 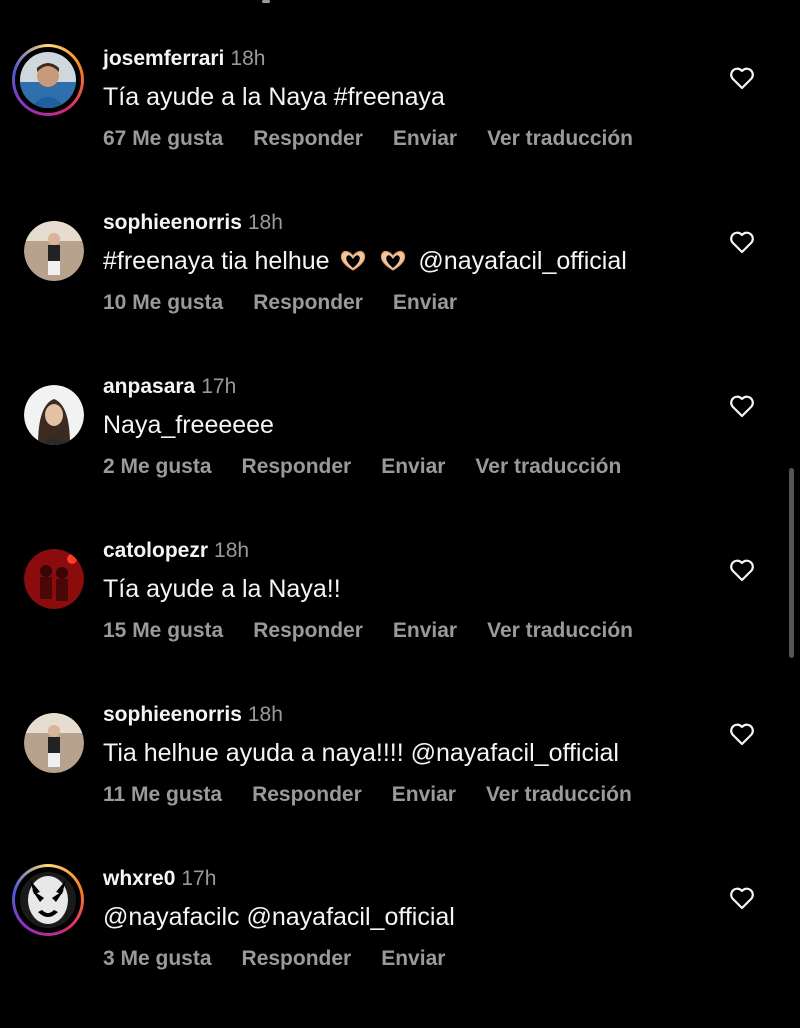 I want to click on comment-actions: 67 Me gusta Responder Enviar Ver traducción, so click(x=383, y=139).